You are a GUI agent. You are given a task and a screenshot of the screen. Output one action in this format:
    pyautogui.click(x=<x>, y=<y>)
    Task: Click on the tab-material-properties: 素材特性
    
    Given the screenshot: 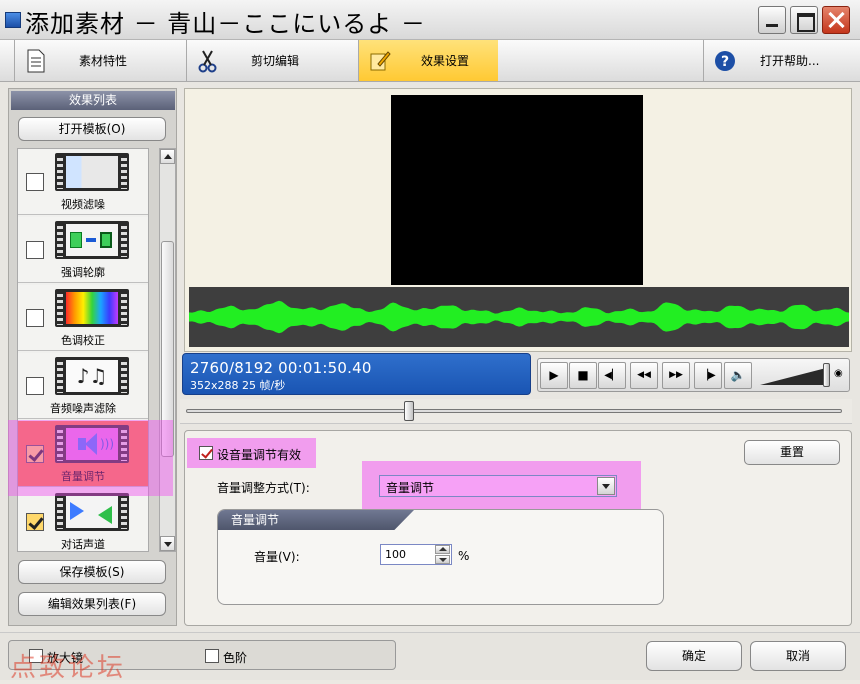 What is the action you would take?
    pyautogui.click(x=84, y=60)
    